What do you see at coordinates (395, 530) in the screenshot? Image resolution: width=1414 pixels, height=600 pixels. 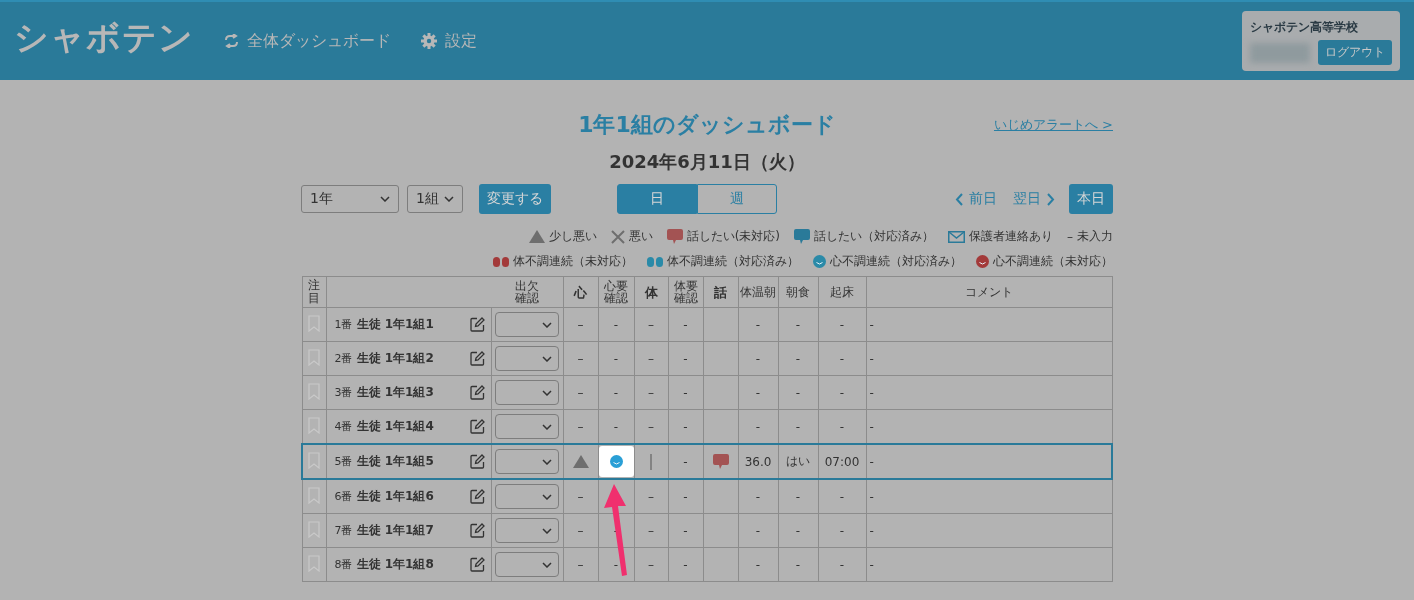 I see `student-name: 生徒 1年1組7` at bounding box center [395, 530].